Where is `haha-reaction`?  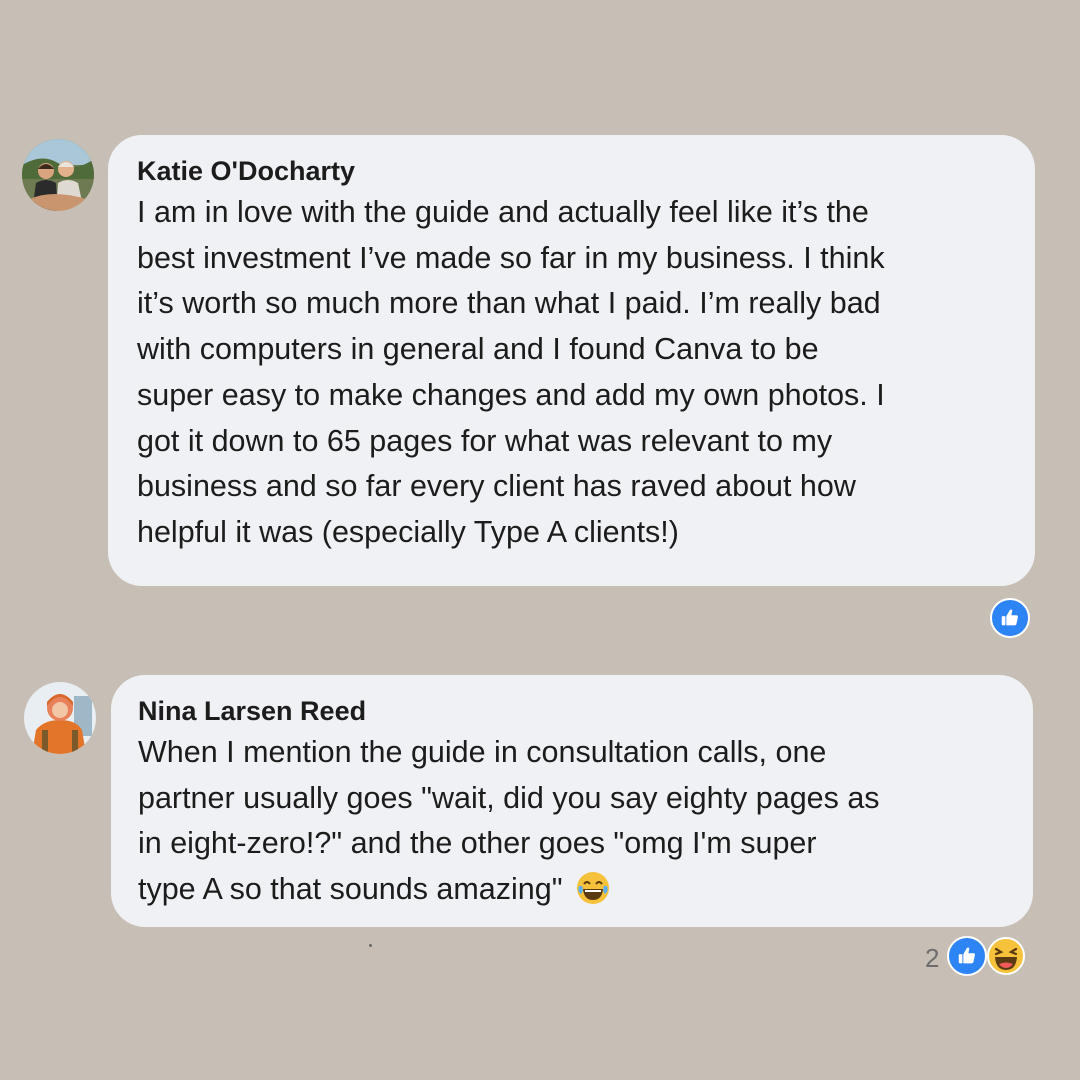
haha-reaction is located at coordinates (1006, 956).